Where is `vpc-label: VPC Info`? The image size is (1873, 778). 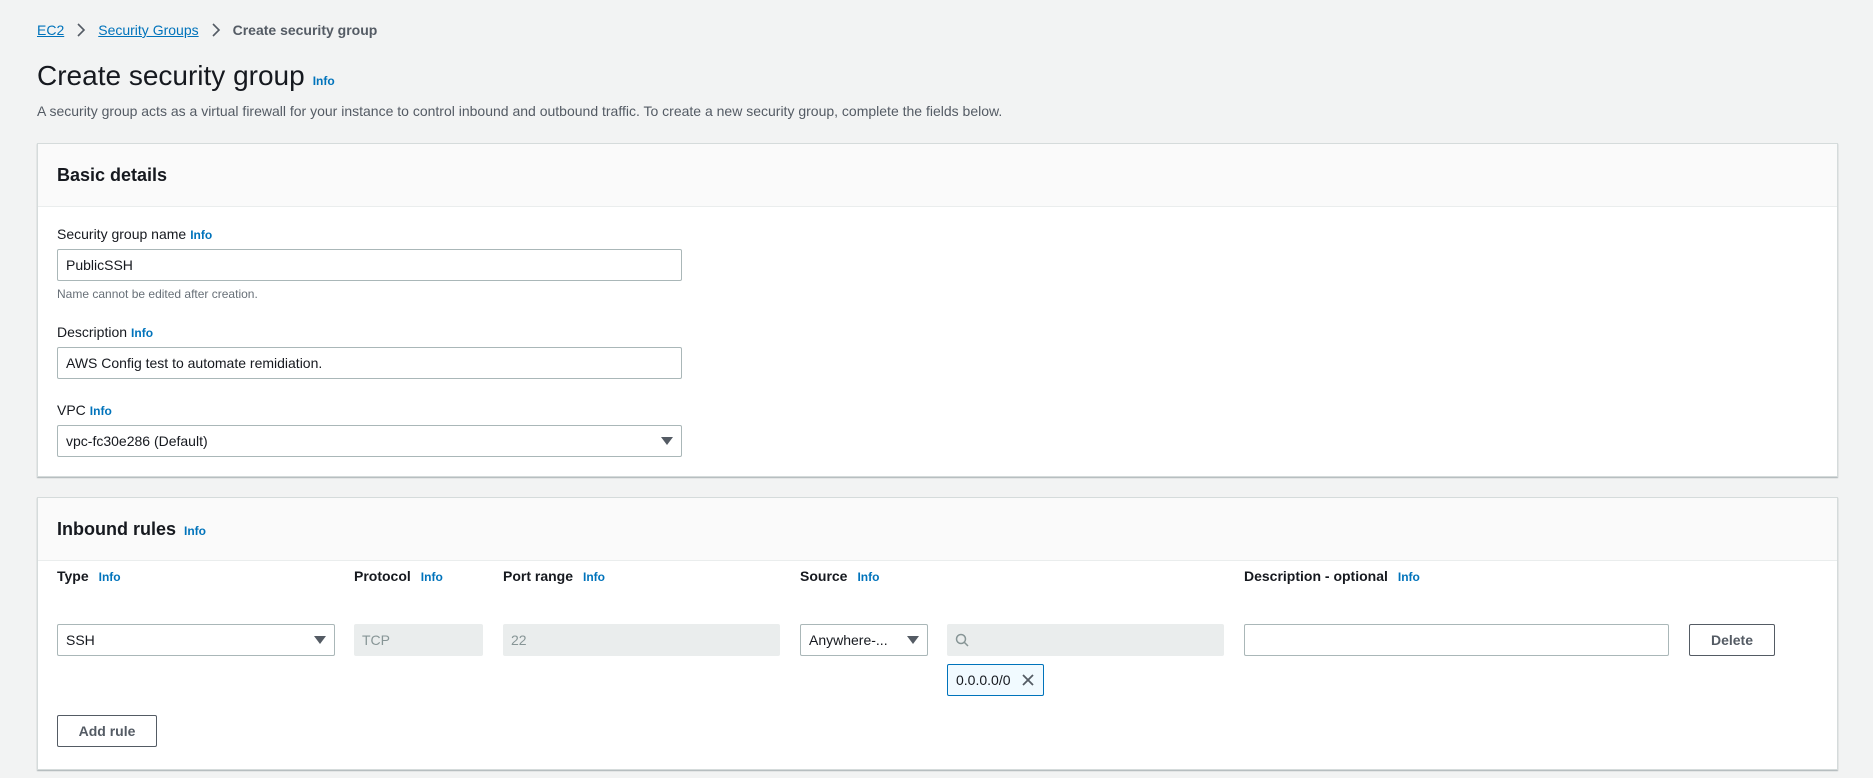 vpc-label: VPC Info is located at coordinates (84, 410).